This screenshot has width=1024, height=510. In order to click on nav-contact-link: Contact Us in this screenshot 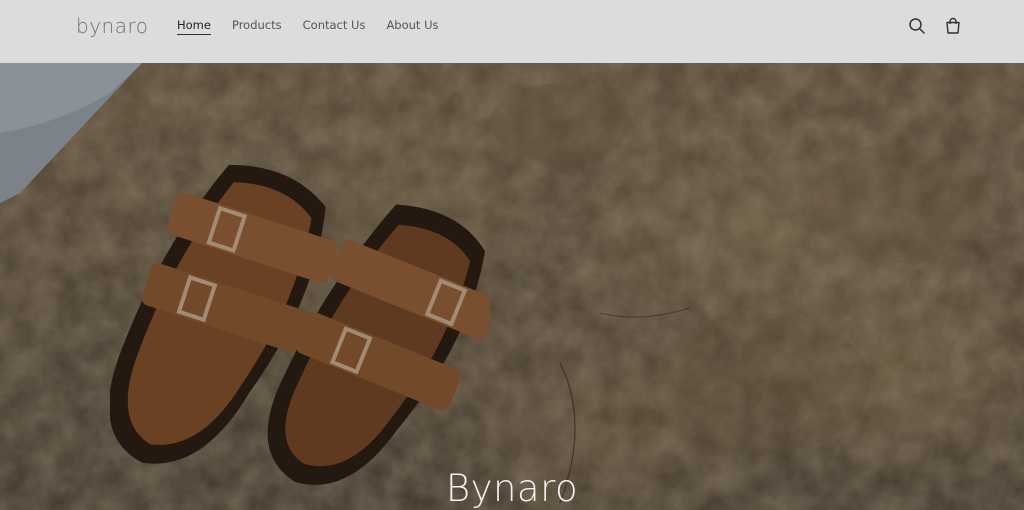, I will do `click(334, 26)`.